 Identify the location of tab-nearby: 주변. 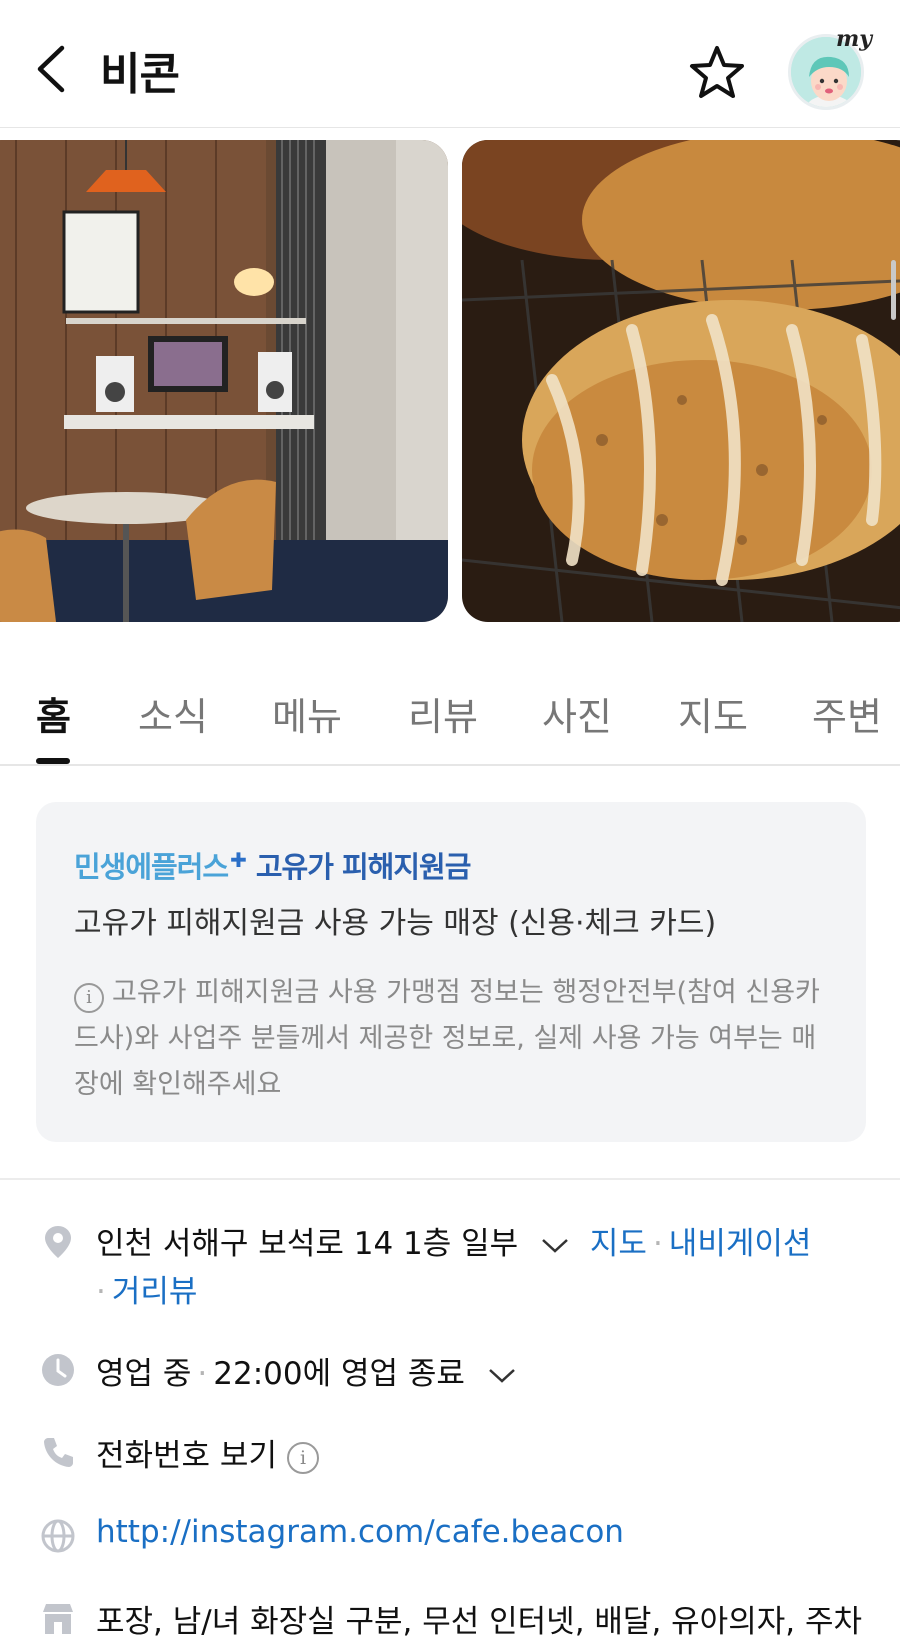
(847, 713).